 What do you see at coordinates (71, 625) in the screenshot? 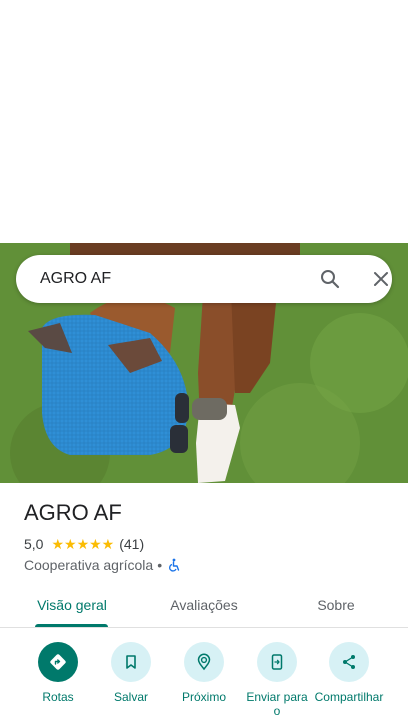
I see `active-tab-indicator` at bounding box center [71, 625].